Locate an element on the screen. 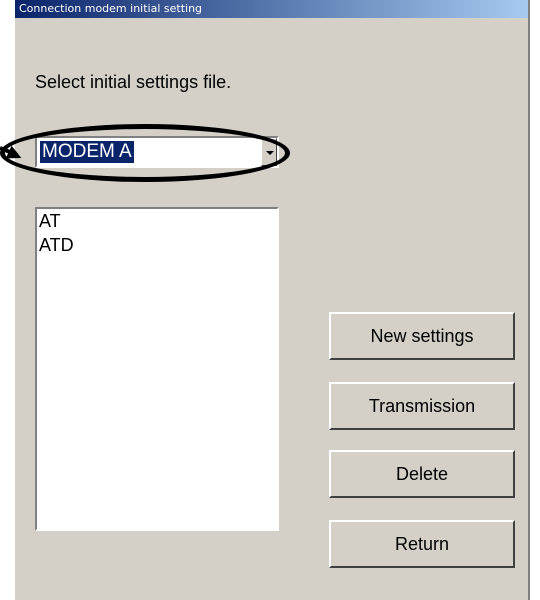 This screenshot has width=540, height=600. prompt-label: Select initial settings file. is located at coordinates (133, 82).